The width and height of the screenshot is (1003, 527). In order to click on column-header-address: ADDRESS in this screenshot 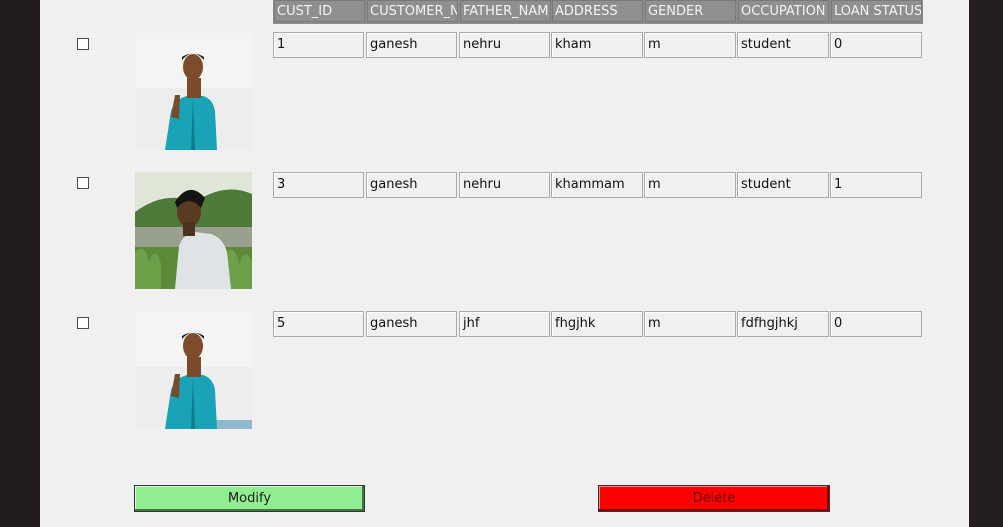, I will do `click(597, 11)`.